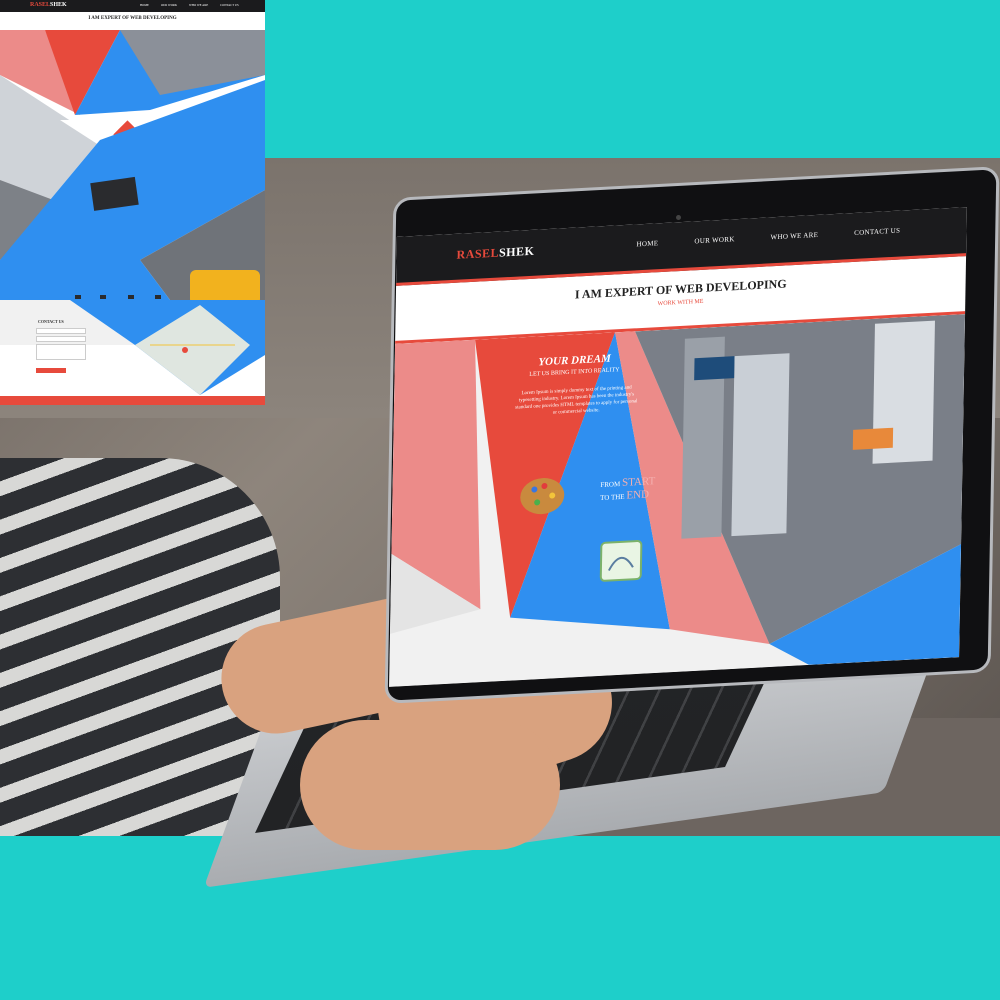 The height and width of the screenshot is (1000, 1000). I want to click on mockup-name-field, so click(61, 331).